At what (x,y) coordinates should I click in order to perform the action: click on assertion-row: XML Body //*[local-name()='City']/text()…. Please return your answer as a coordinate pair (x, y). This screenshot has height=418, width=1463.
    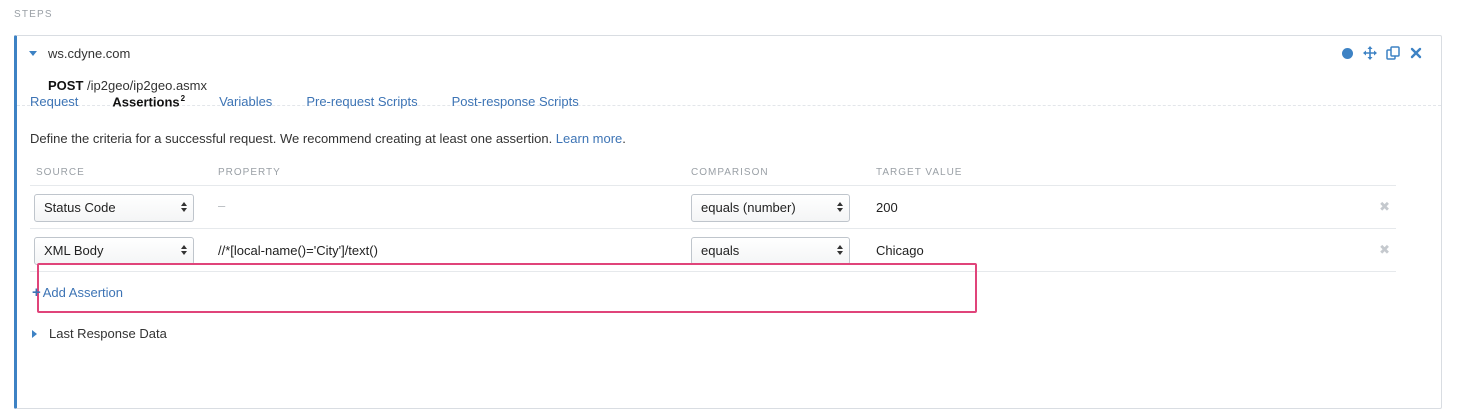
    Looking at the image, I should click on (713, 250).